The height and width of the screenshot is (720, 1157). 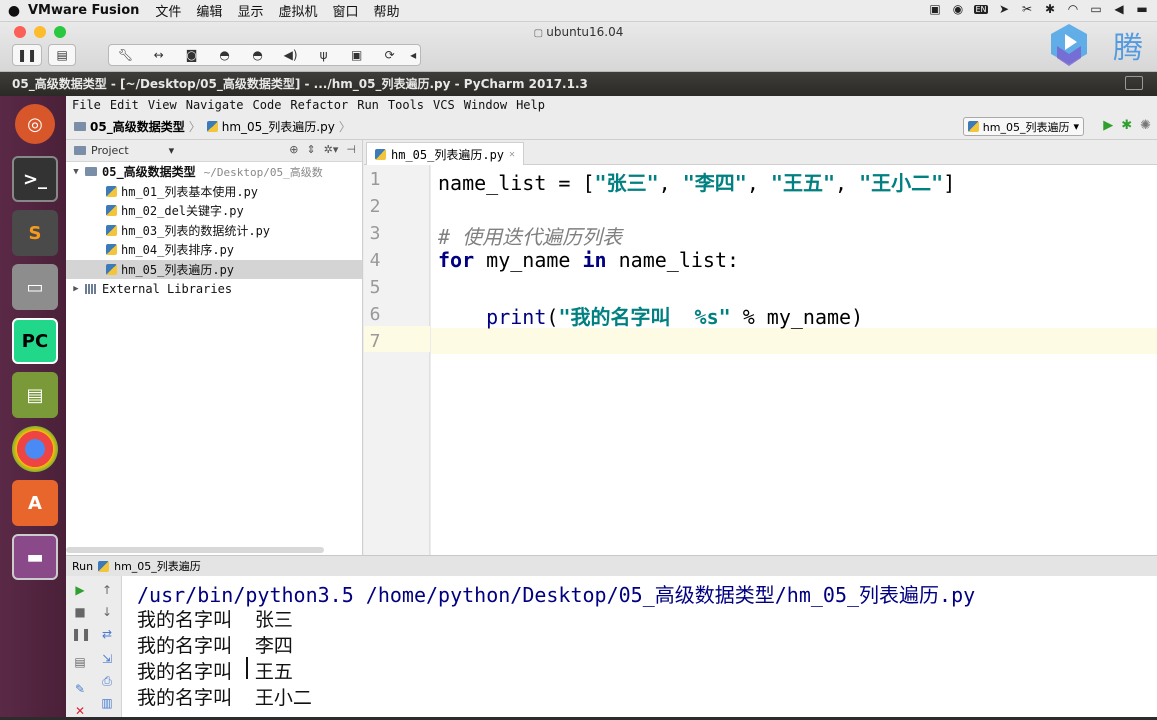 What do you see at coordinates (1119, 9) in the screenshot?
I see `volume-icon: ◀` at bounding box center [1119, 9].